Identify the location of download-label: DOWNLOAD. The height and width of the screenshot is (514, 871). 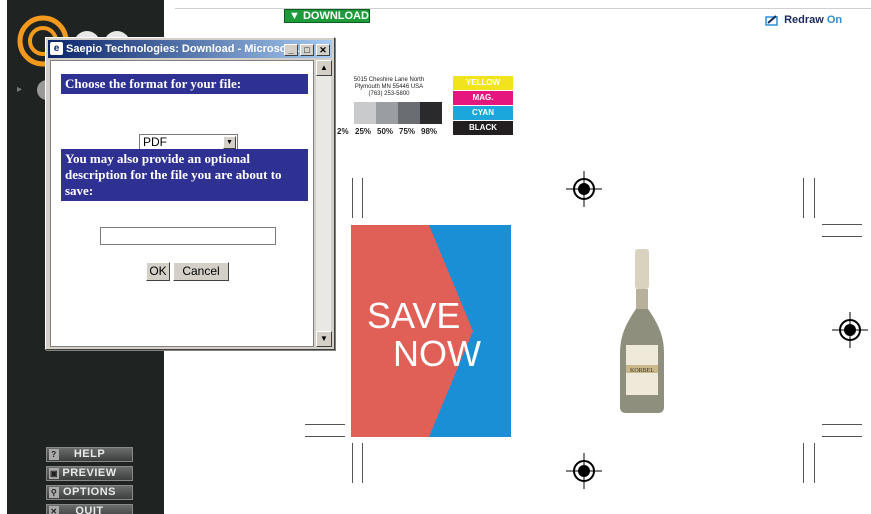
(335, 16).